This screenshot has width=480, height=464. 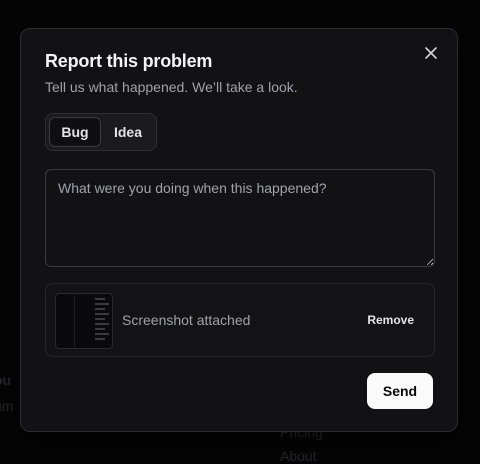 I want to click on screenshot-attachment: Screenshot attached Remove, so click(x=240, y=320).